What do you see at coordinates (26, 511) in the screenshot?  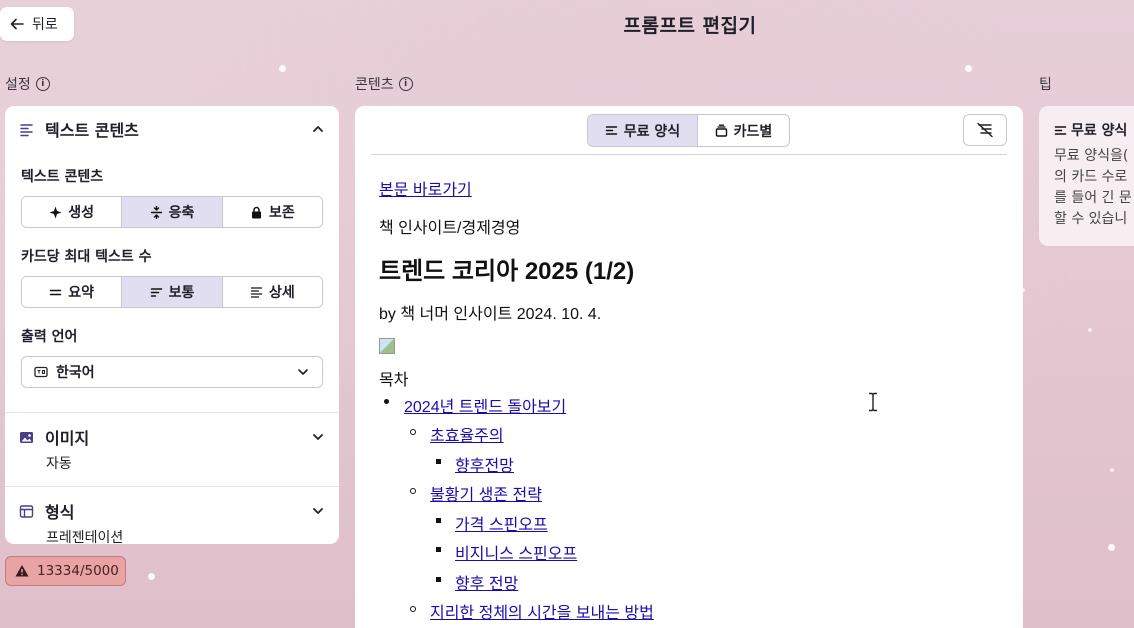 I see `layout-icon` at bounding box center [26, 511].